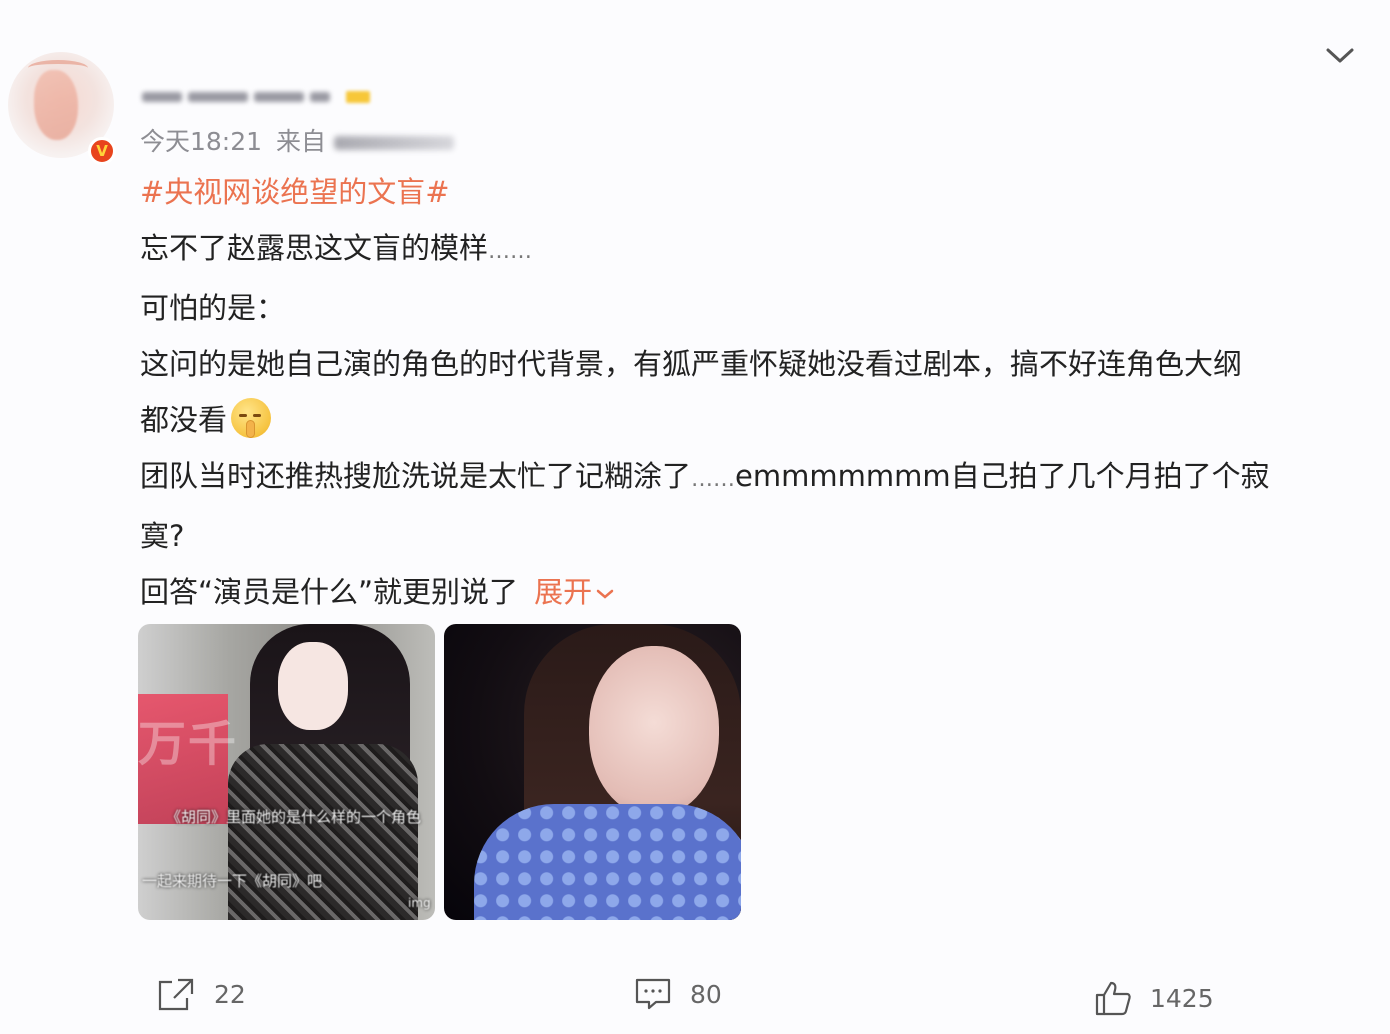 This screenshot has width=1390, height=1034. I want to click on text-line: emmmmmmm自己拍了几个月拍了个寂, so click(1002, 476).